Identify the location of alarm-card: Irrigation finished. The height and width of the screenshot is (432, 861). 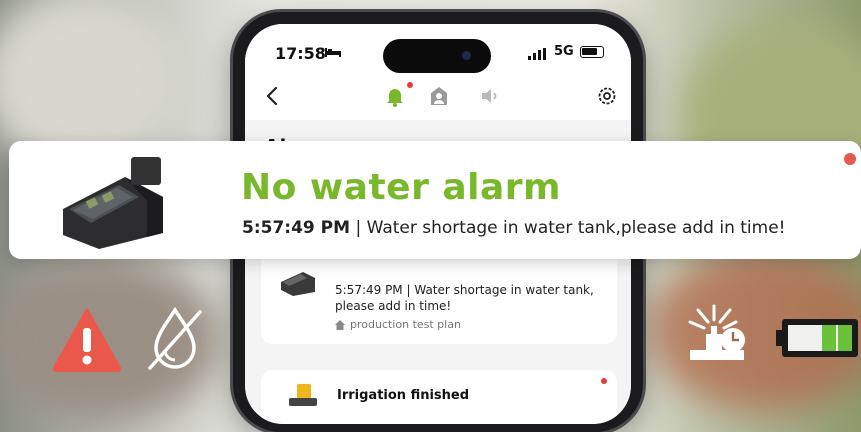
(439, 397).